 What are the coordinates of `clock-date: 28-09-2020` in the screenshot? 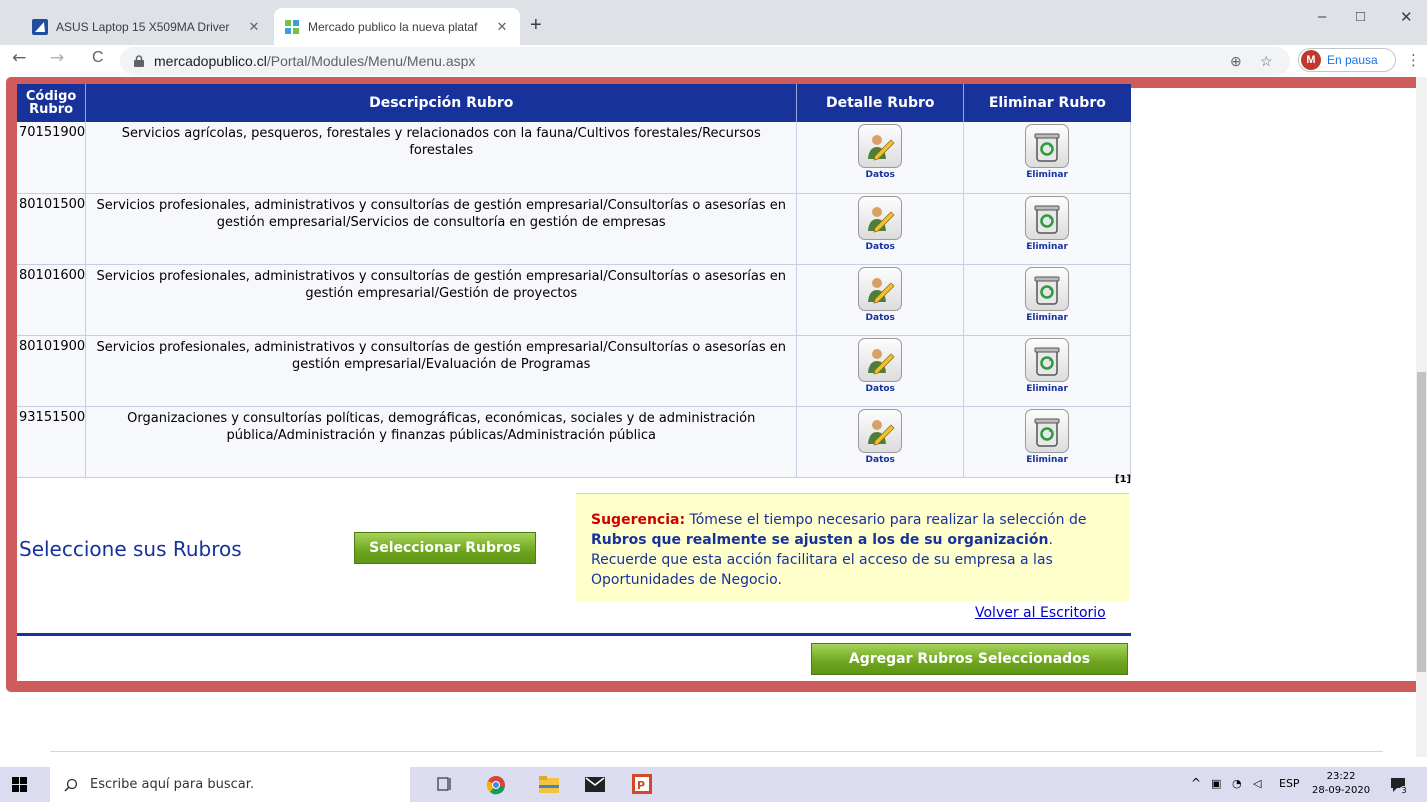 It's located at (1341, 790).